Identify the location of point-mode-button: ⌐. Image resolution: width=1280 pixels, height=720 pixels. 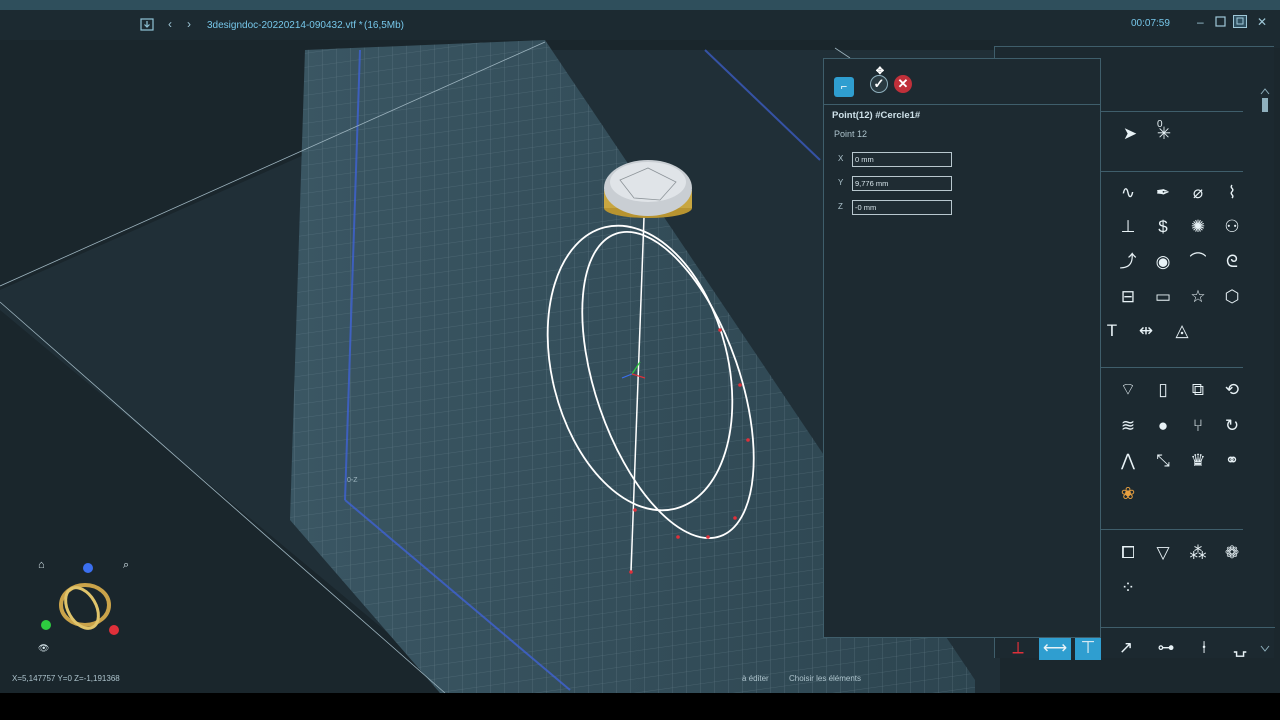
(844, 87).